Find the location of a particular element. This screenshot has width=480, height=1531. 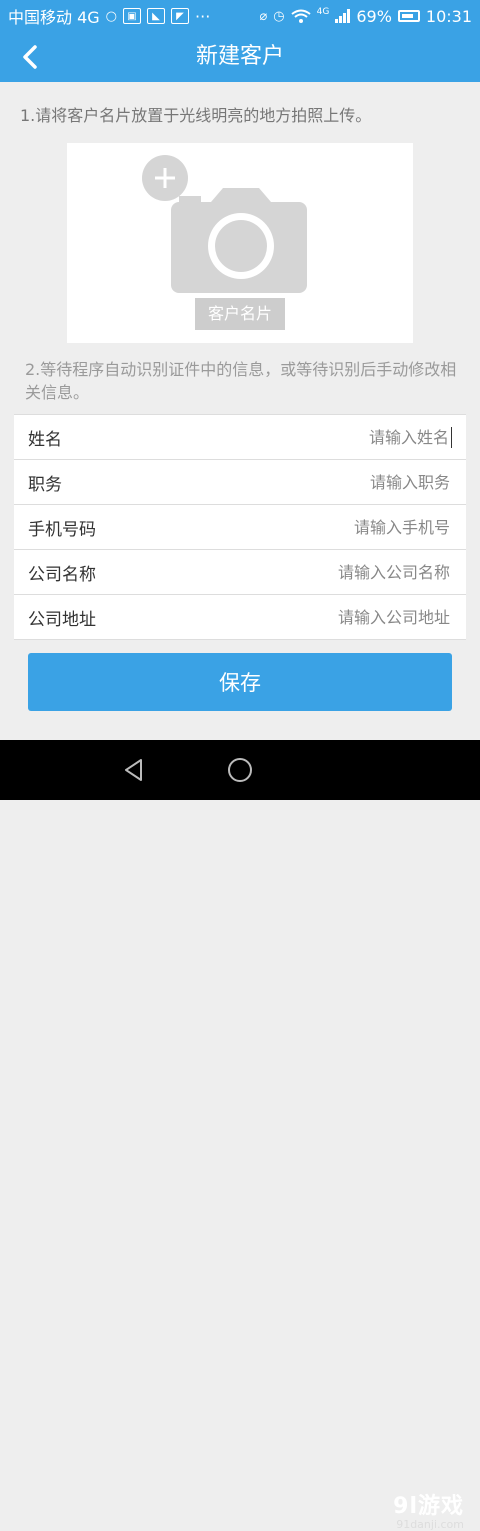

battery-icon is located at coordinates (408, 16).